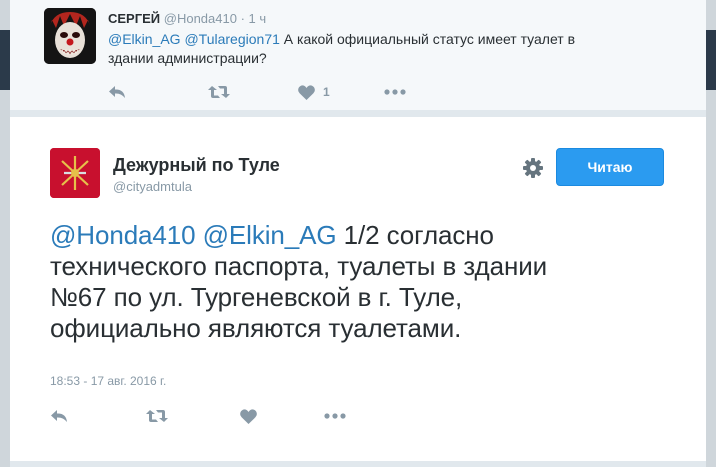 The height and width of the screenshot is (467, 716). I want to click on tweet-text-line: технического паспорта, туалеты в здании, so click(299, 266).